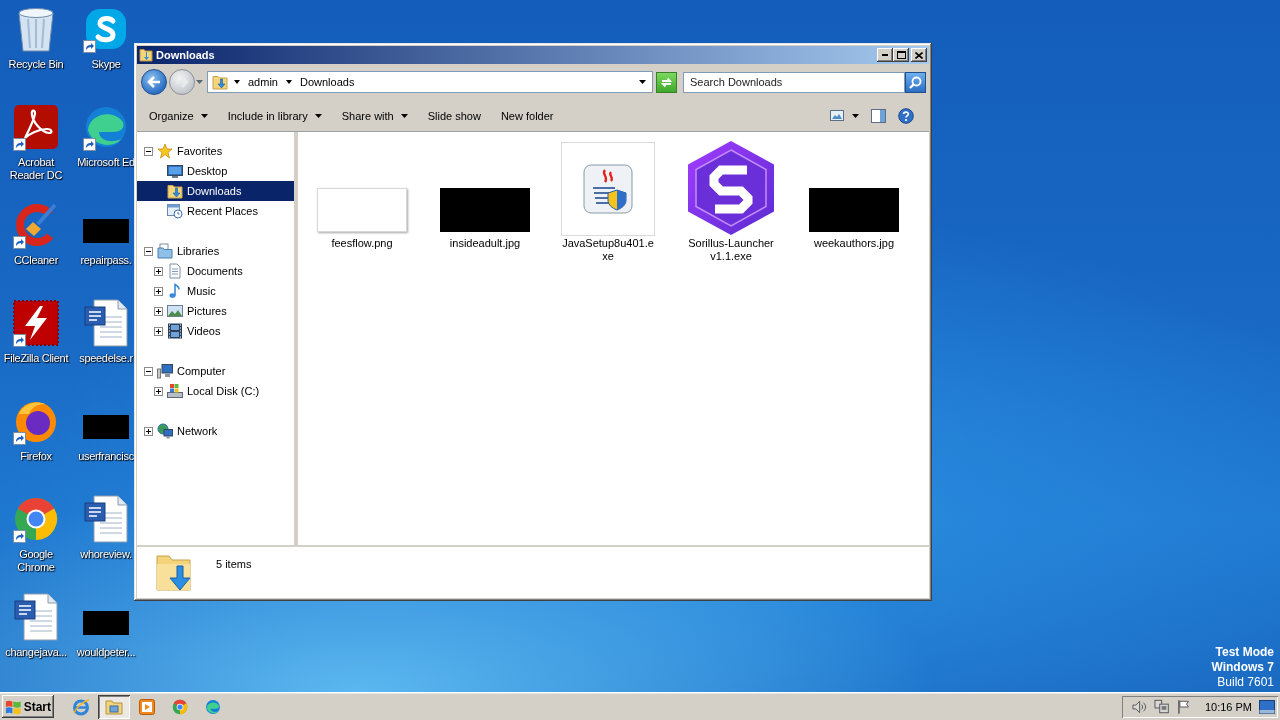 This screenshot has width=1280, height=720. Describe the element at coordinates (1267, 706) in the screenshot. I see `show-desktop-button` at that location.